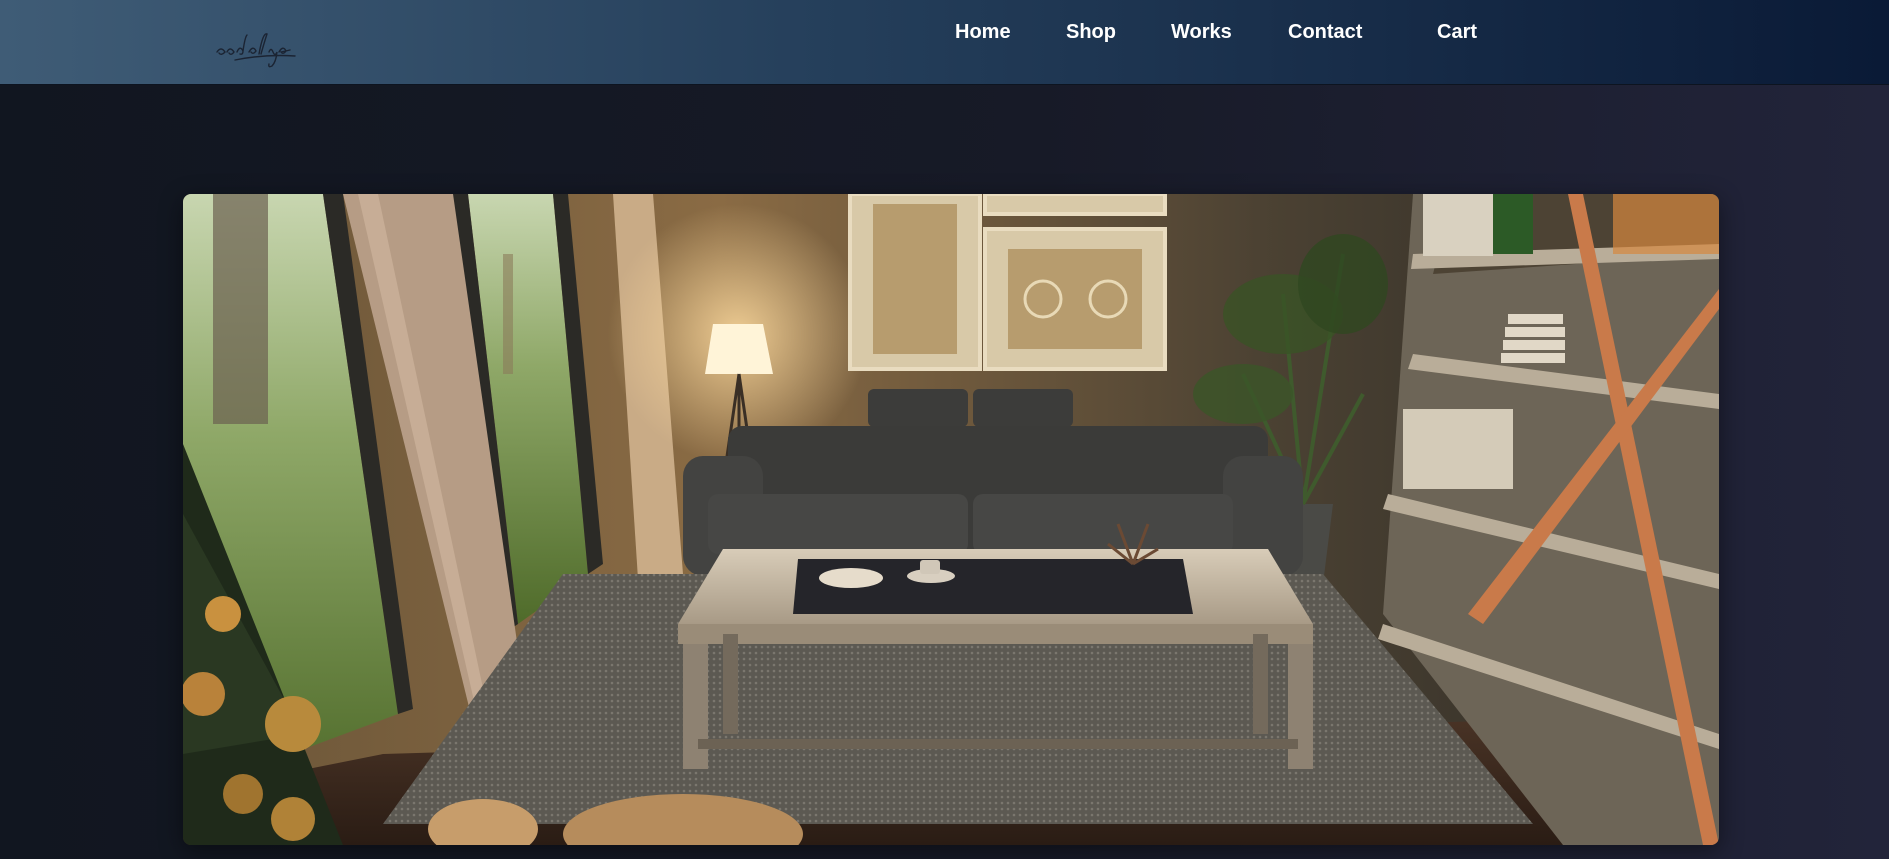  Describe the element at coordinates (983, 32) in the screenshot. I see `nav-home-link: Home` at that location.